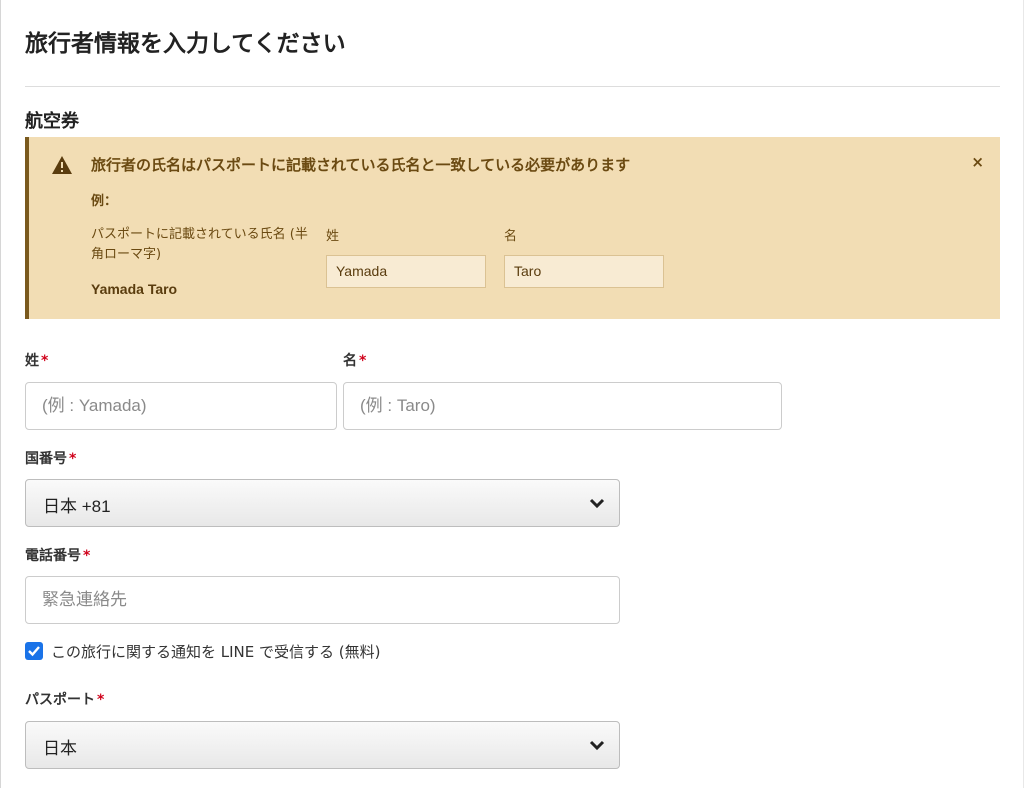 This screenshot has height=788, width=1024. What do you see at coordinates (181, 406) in the screenshot?
I see `surname-input` at bounding box center [181, 406].